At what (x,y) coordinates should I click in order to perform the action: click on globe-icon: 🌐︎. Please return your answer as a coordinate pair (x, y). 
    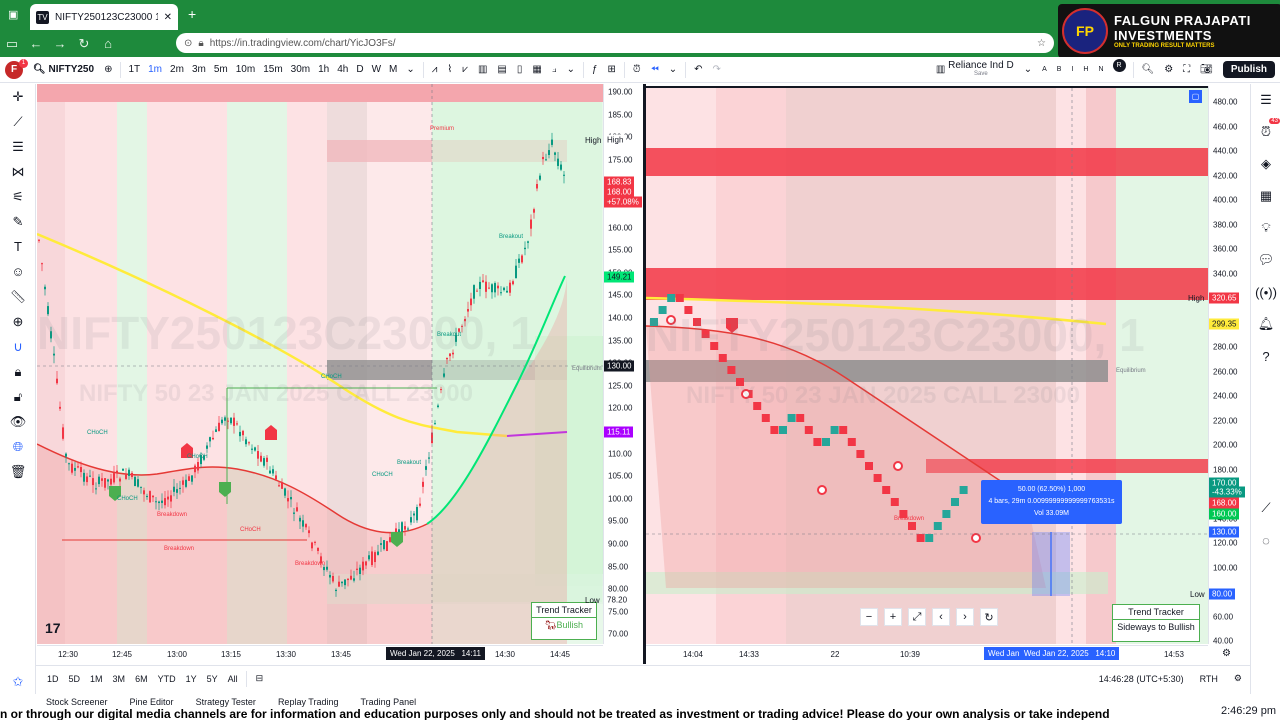
    Looking at the image, I should click on (18, 446).